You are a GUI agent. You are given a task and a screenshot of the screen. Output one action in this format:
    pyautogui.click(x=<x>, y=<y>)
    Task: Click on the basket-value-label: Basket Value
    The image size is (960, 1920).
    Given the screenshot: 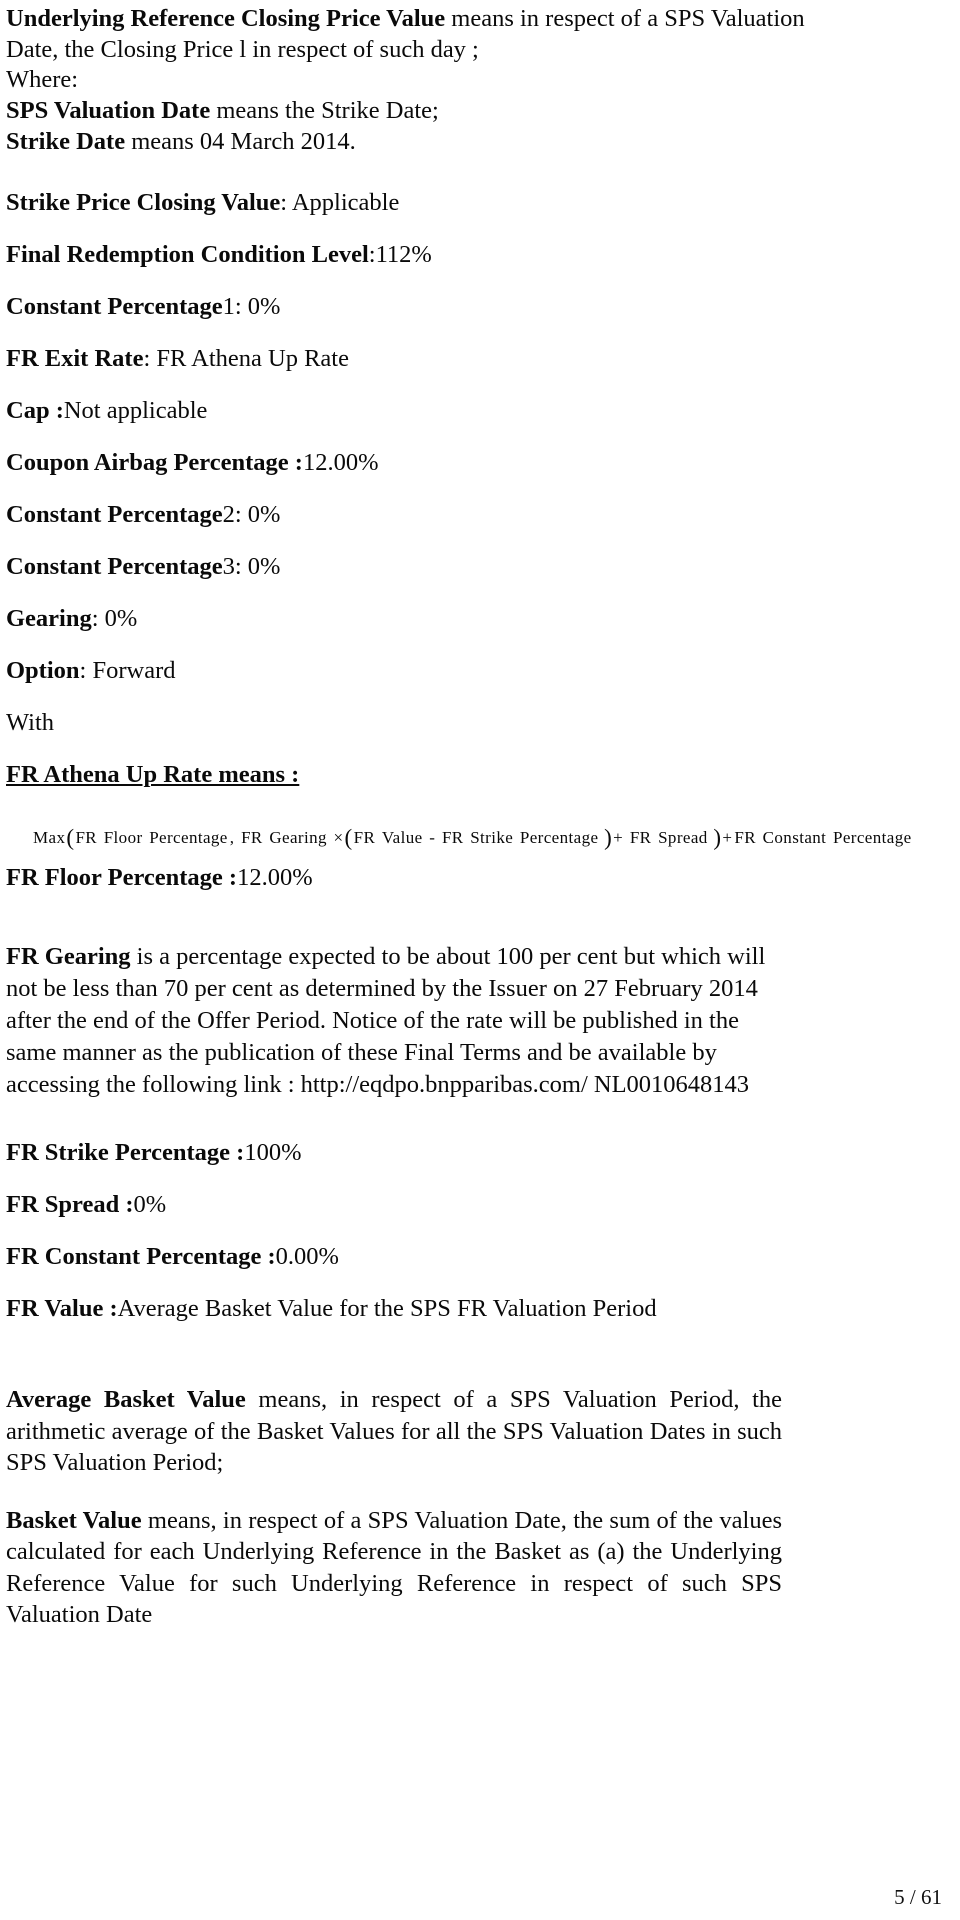 What is the action you would take?
    pyautogui.click(x=74, y=1520)
    